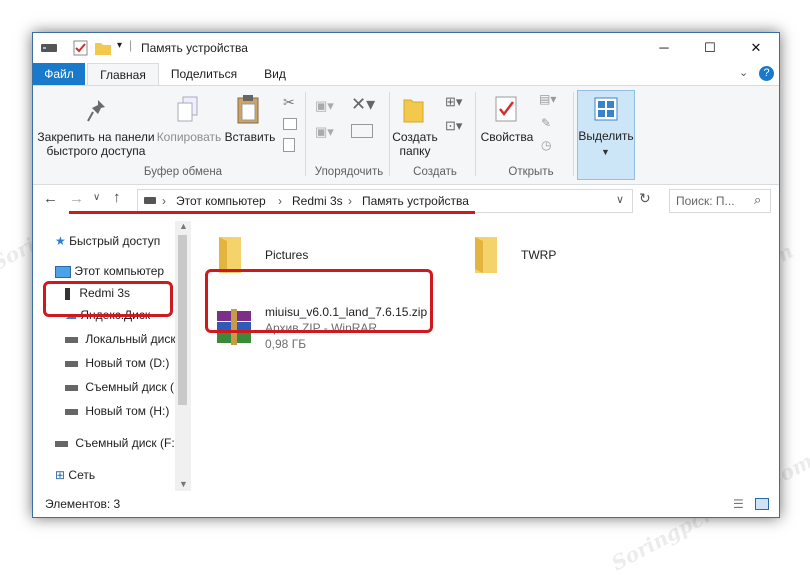 This screenshot has width=810, height=575. I want to click on sidebar-item-label: Быстрый доступ, so click(115, 241).